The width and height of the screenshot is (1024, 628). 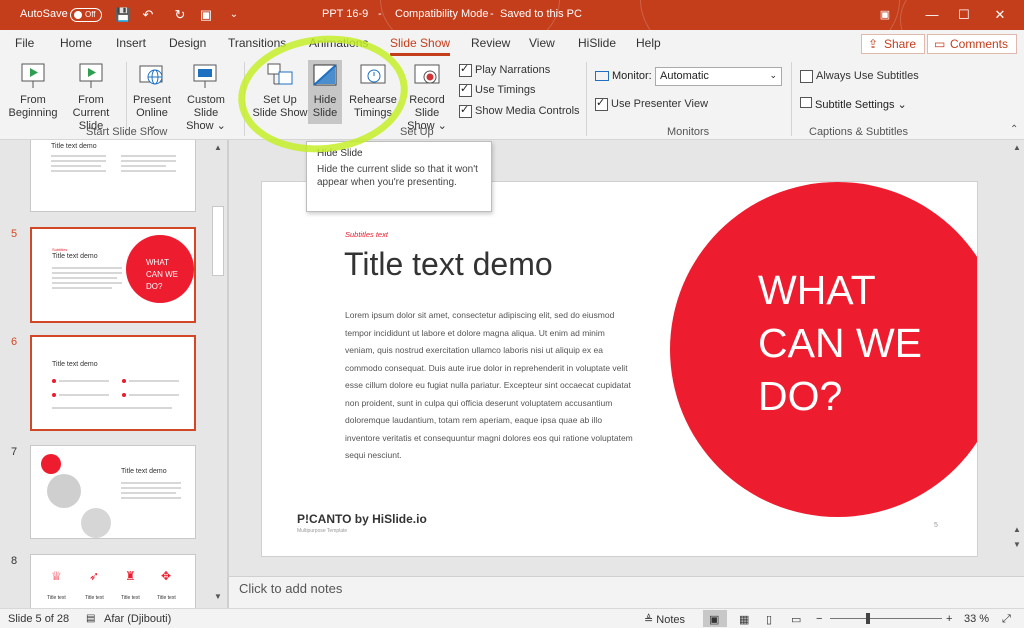 I want to click on tab-slide-show: Slide Show, so click(x=420, y=46).